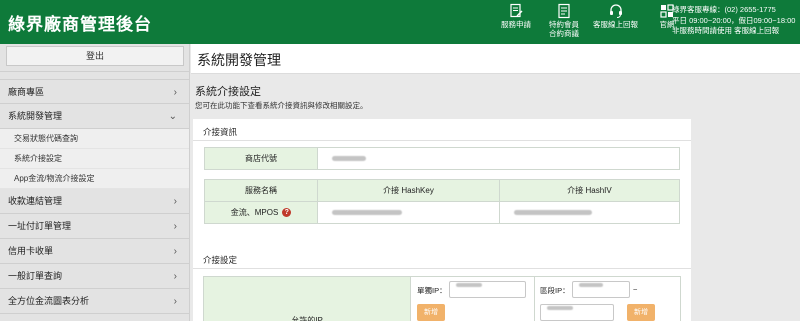  Describe the element at coordinates (487, 289) in the screenshot. I see `single-ip-input` at that location.